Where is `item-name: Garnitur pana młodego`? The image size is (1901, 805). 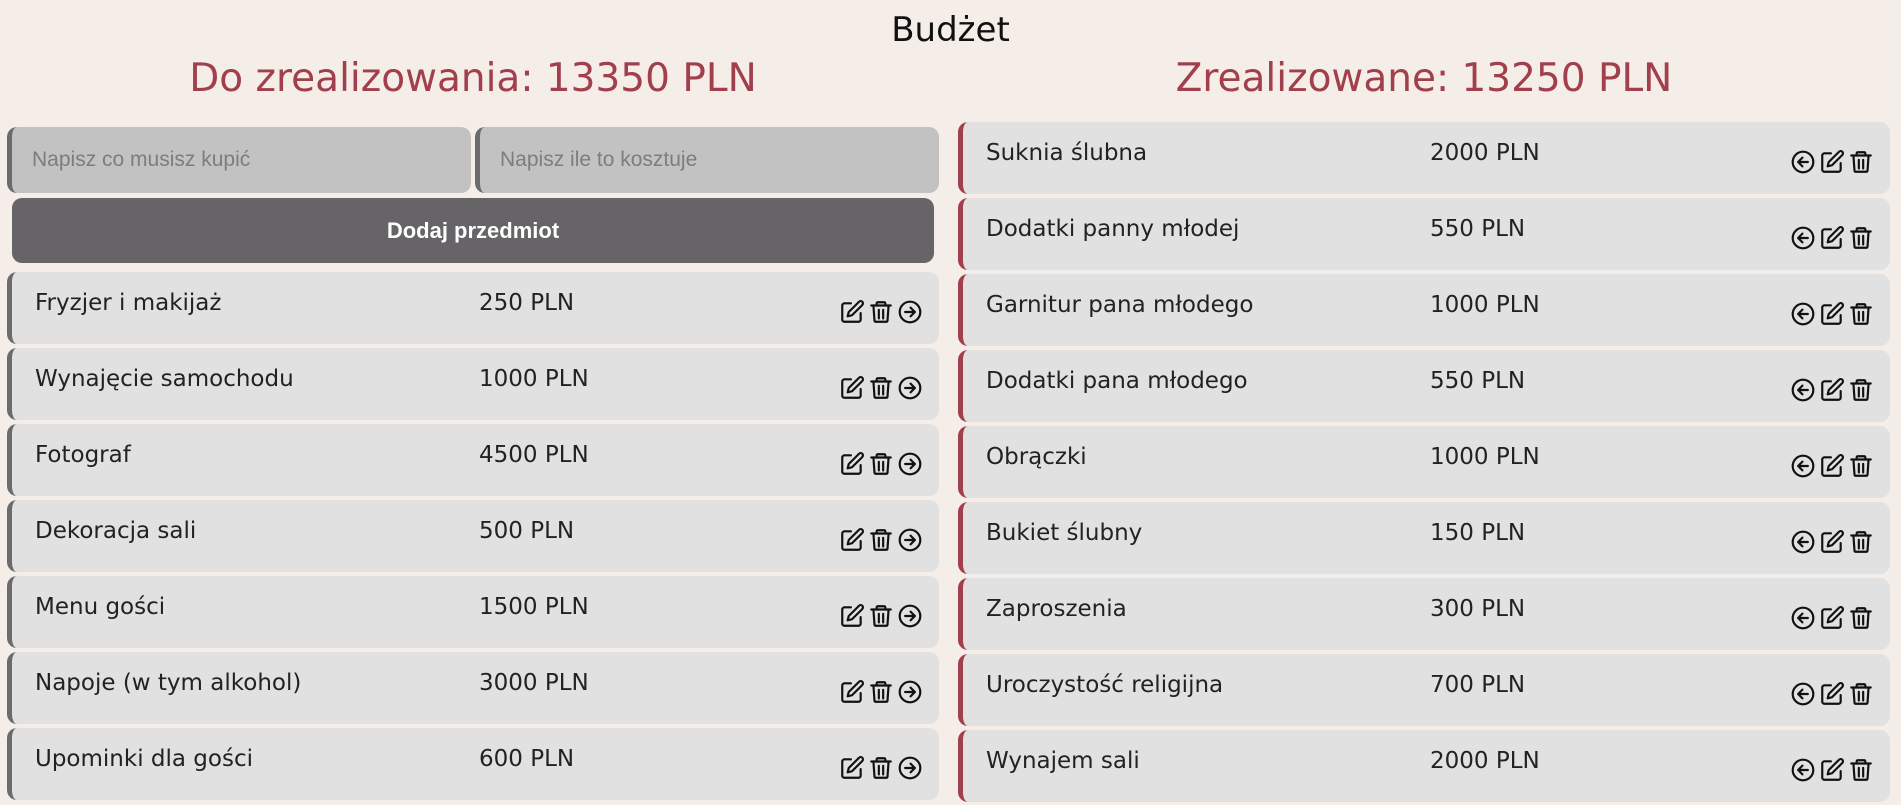 item-name: Garnitur pana młodego is located at coordinates (1120, 305).